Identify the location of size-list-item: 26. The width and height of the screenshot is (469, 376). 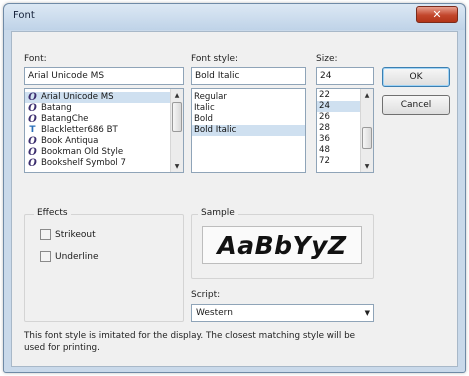
(338, 117).